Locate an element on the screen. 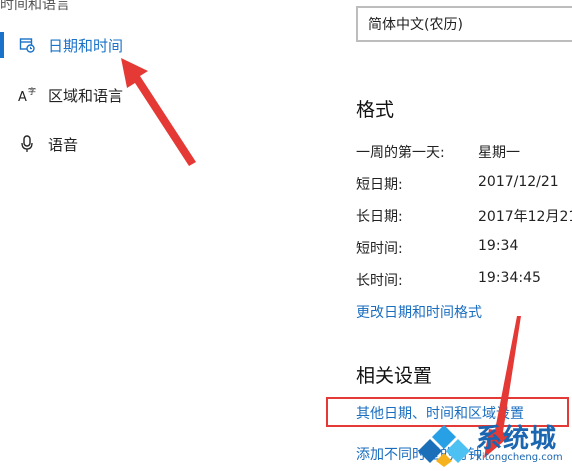  active-indicator is located at coordinates (2, 45).